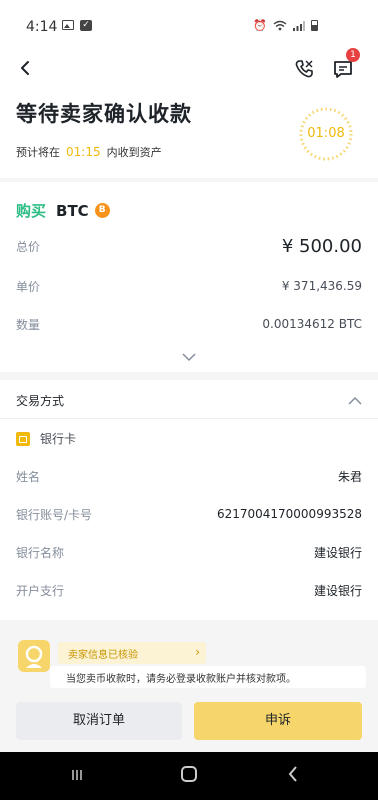 This screenshot has width=378, height=800. What do you see at coordinates (189, 134) in the screenshot?
I see `order-status-header: 等待卖家确认收款 预计将在 01:15 内收到资产 01:08` at bounding box center [189, 134].